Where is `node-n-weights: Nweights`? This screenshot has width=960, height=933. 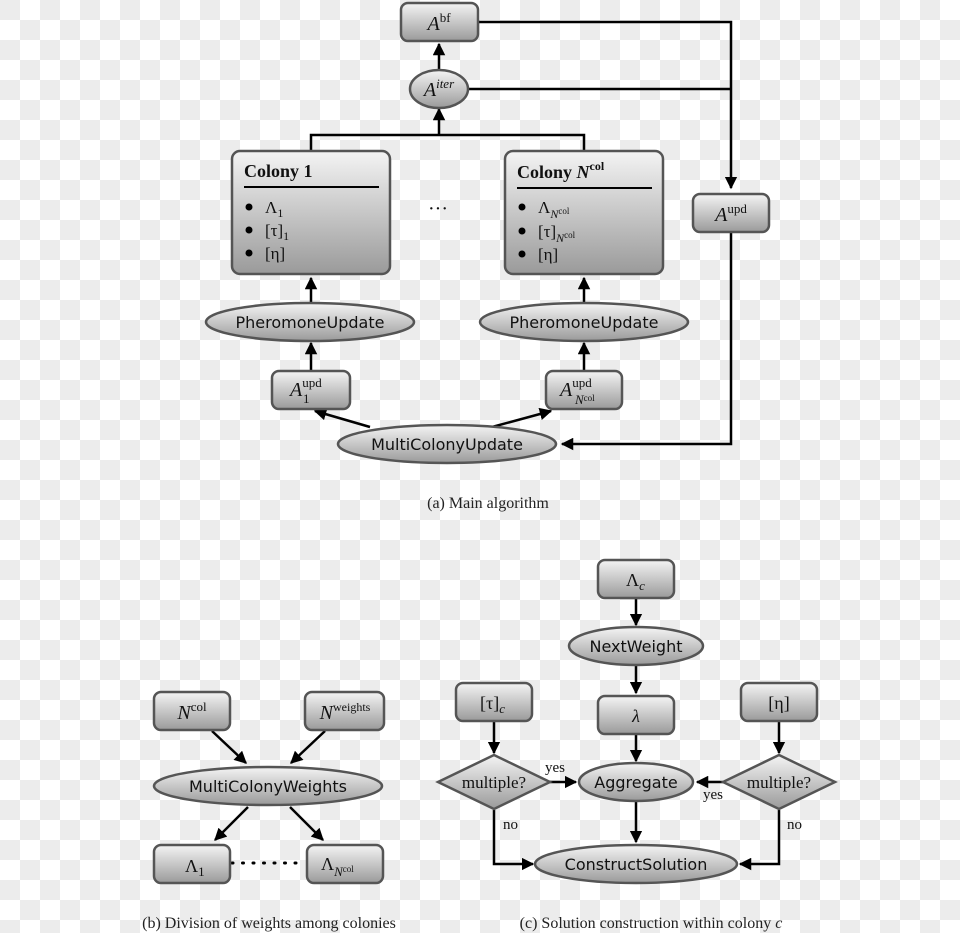 node-n-weights: Nweights is located at coordinates (344, 711).